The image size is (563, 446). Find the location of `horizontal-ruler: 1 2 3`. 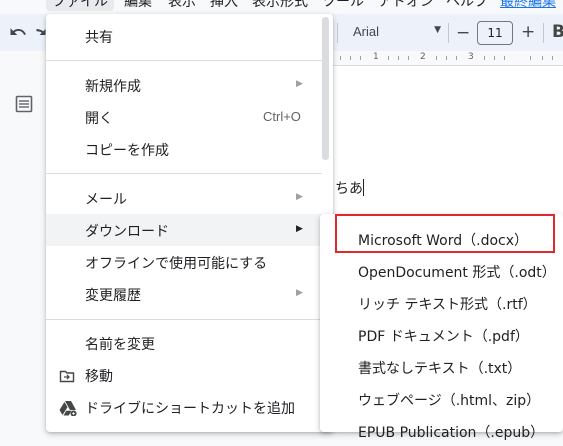

horizontal-ruler: 1 2 3 is located at coordinates (446, 58).